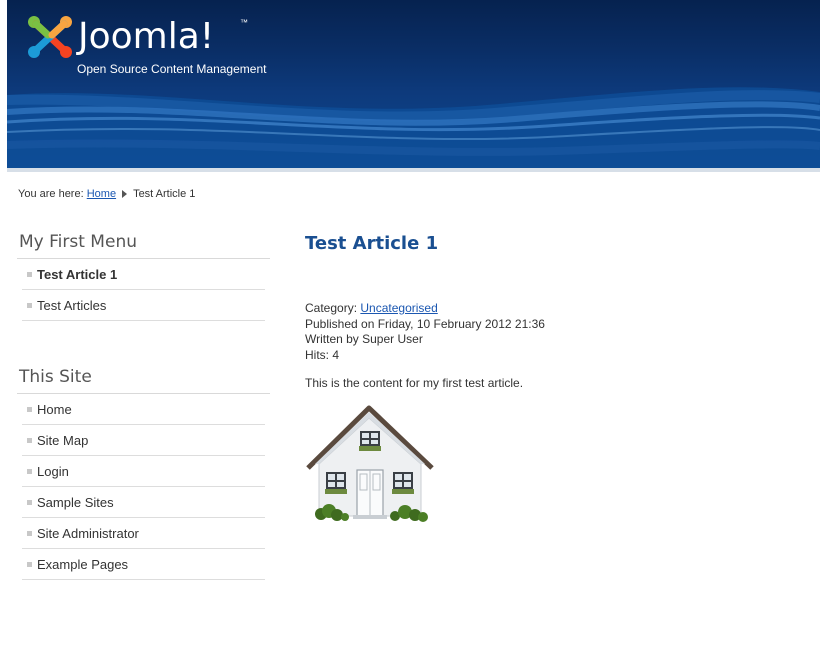 Image resolution: width=820 pixels, height=646 pixels. I want to click on logo-text: Joomla!, so click(146, 37).